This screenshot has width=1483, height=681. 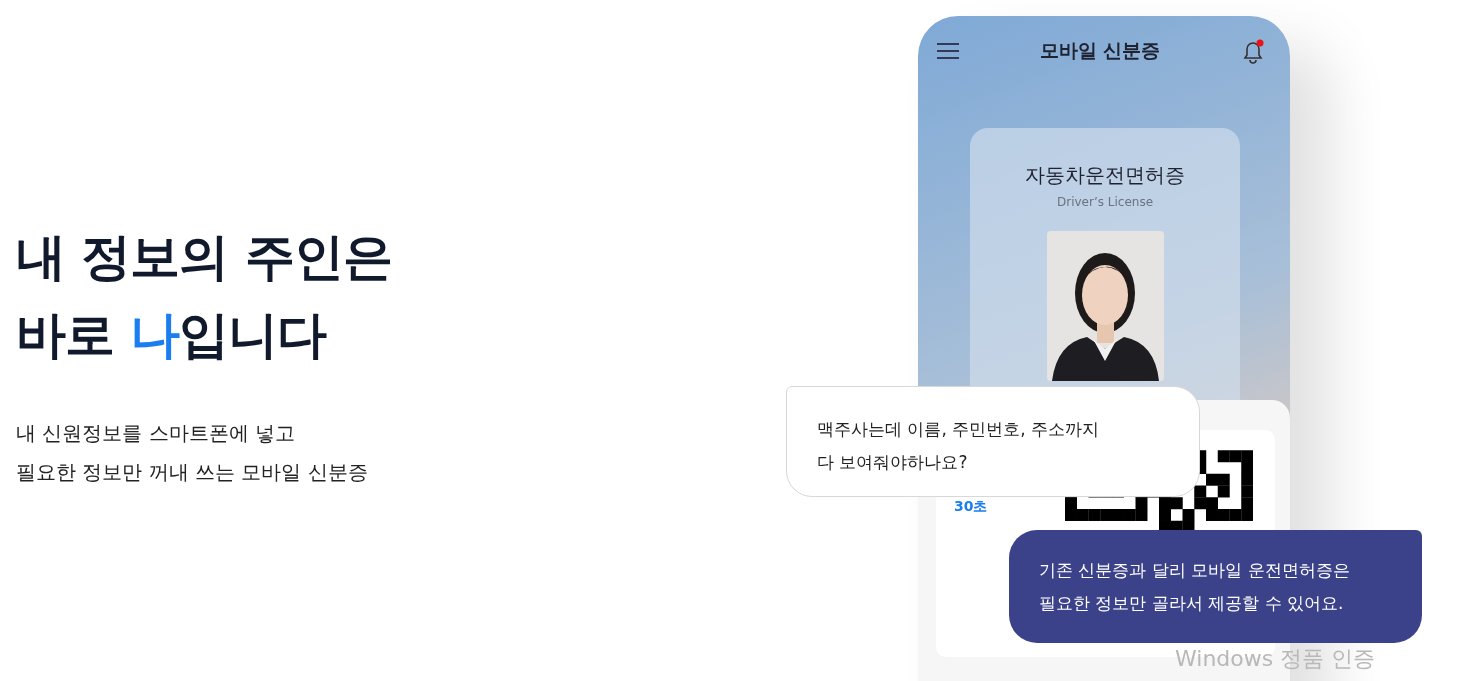 What do you see at coordinates (948, 51) in the screenshot?
I see `menu-icon` at bounding box center [948, 51].